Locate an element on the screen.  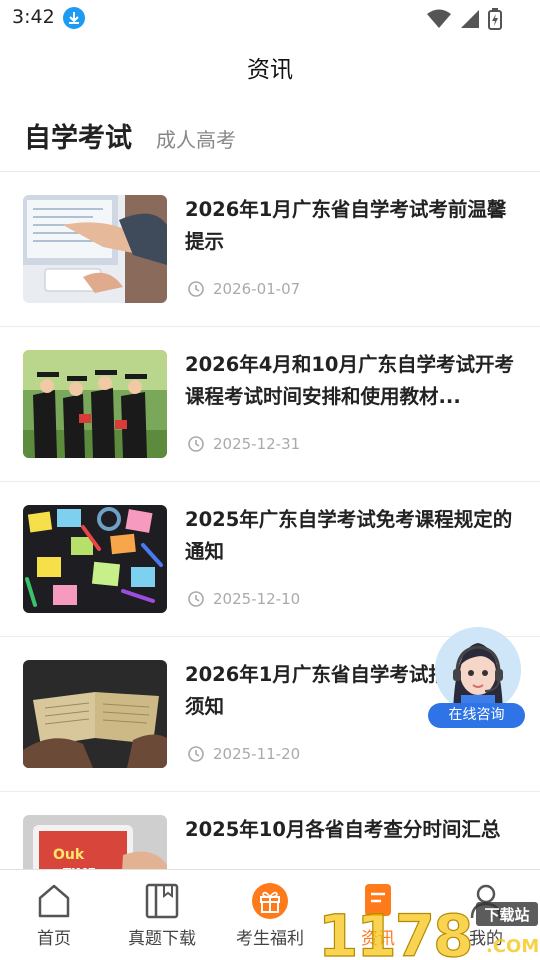
signal-icon is located at coordinates (470, 19).